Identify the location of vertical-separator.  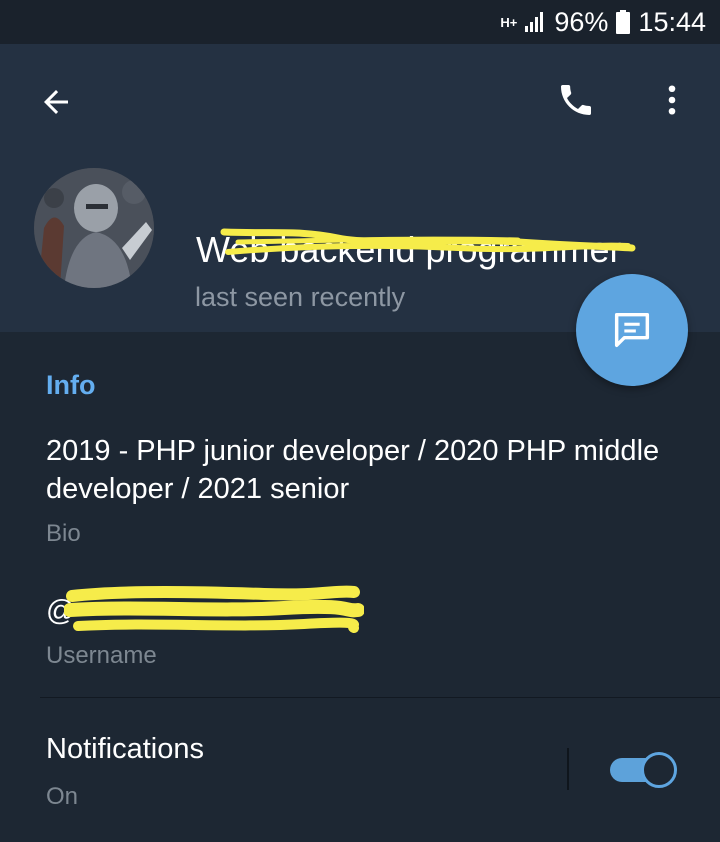
(568, 769).